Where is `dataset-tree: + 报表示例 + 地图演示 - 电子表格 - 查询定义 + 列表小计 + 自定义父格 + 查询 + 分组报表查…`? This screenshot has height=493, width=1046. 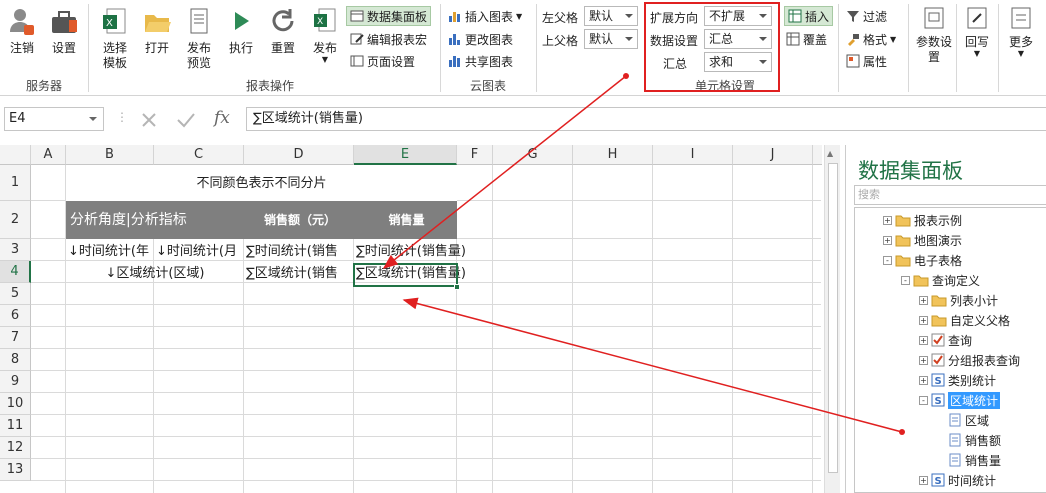 dataset-tree: + 报表示例 + 地图演示 - 电子表格 - 查询定义 + 列表小计 + 自定义父格 + 查询 + 分组报表查… is located at coordinates (950, 350).